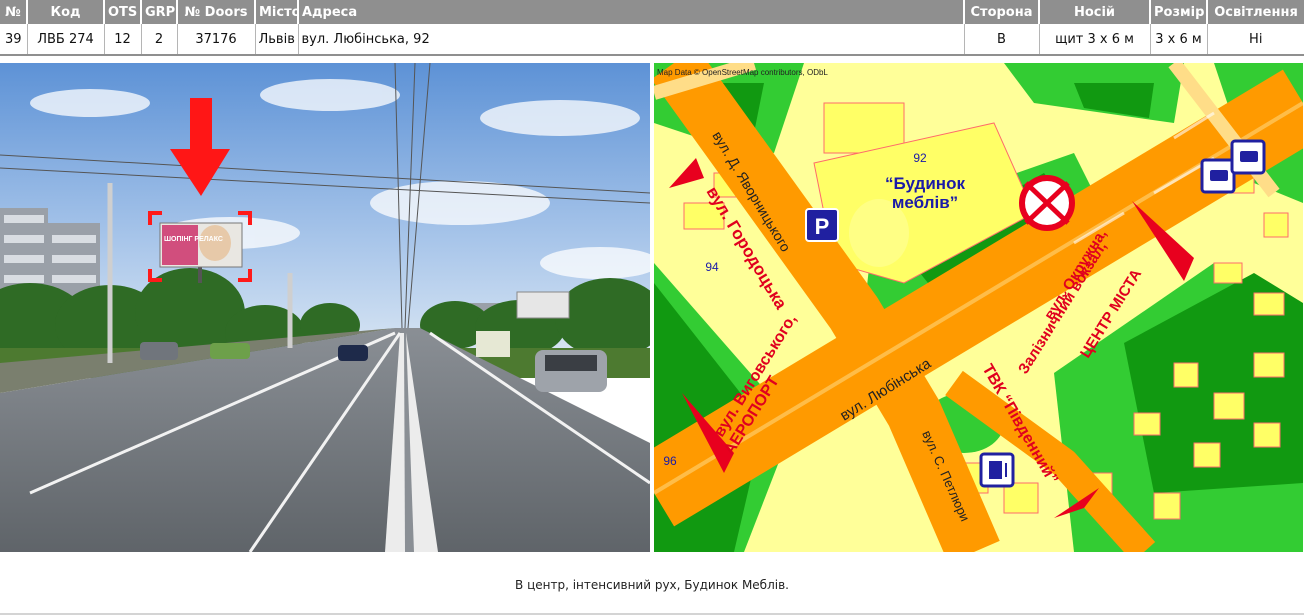 This screenshot has width=1304, height=616. What do you see at coordinates (123, 40) in the screenshot?
I see `cell-ots: 12` at bounding box center [123, 40].